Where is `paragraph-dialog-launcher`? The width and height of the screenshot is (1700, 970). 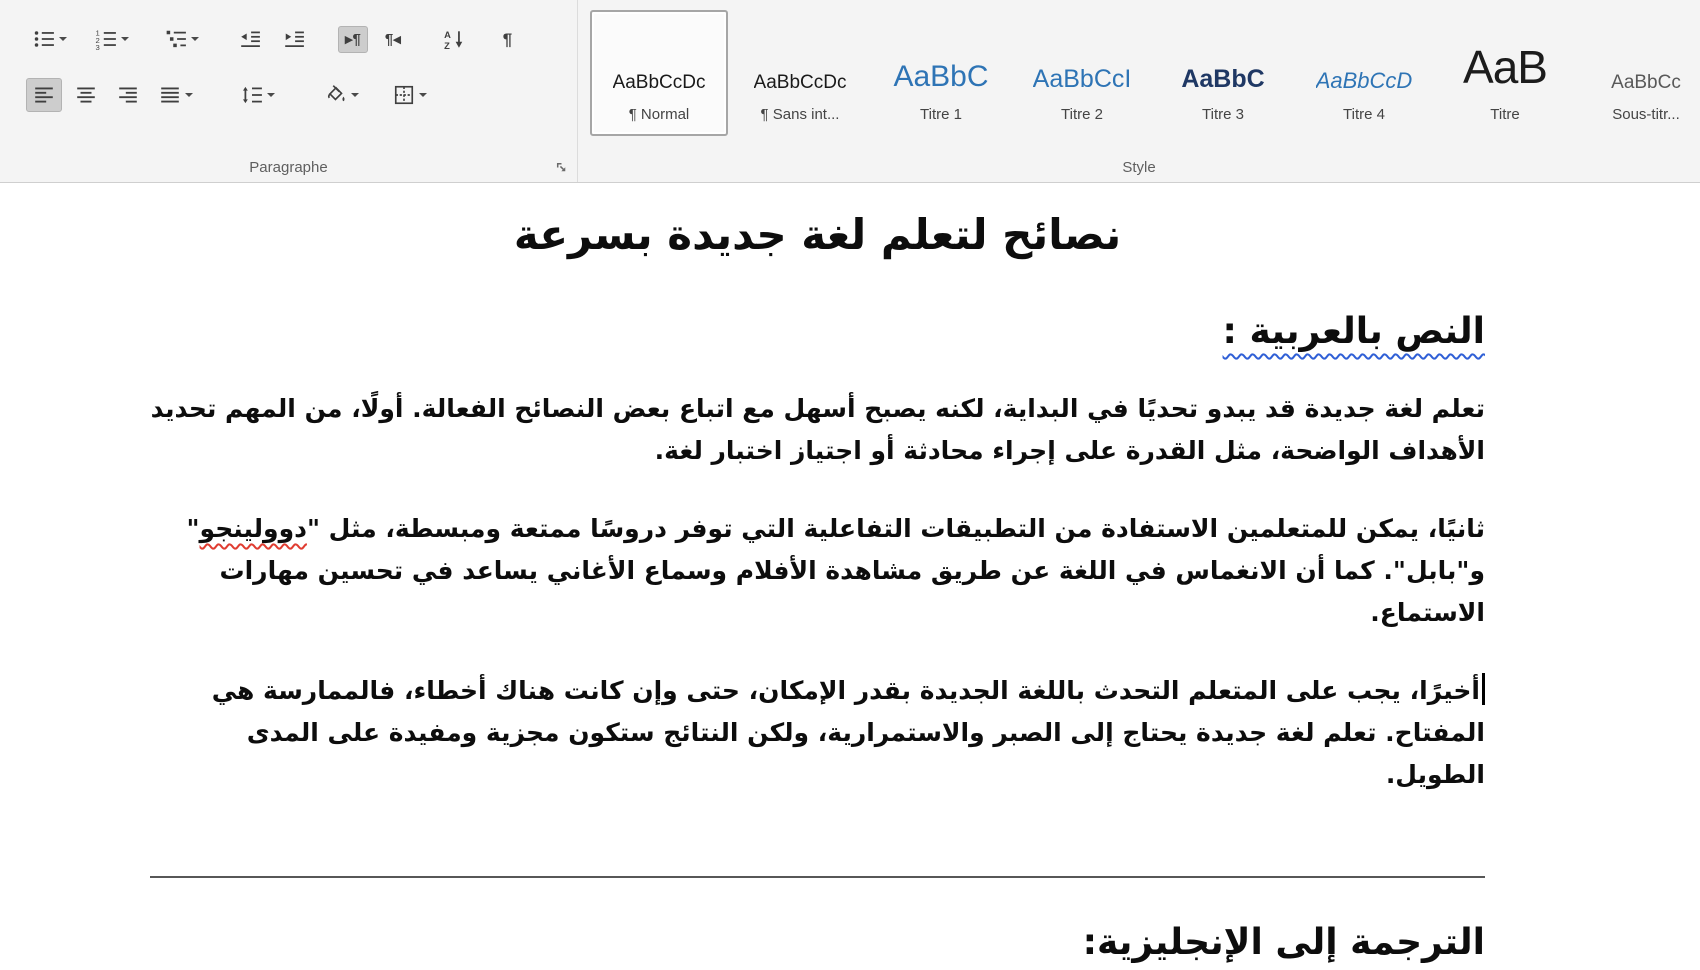
paragraph-dialog-launcher is located at coordinates (561, 167).